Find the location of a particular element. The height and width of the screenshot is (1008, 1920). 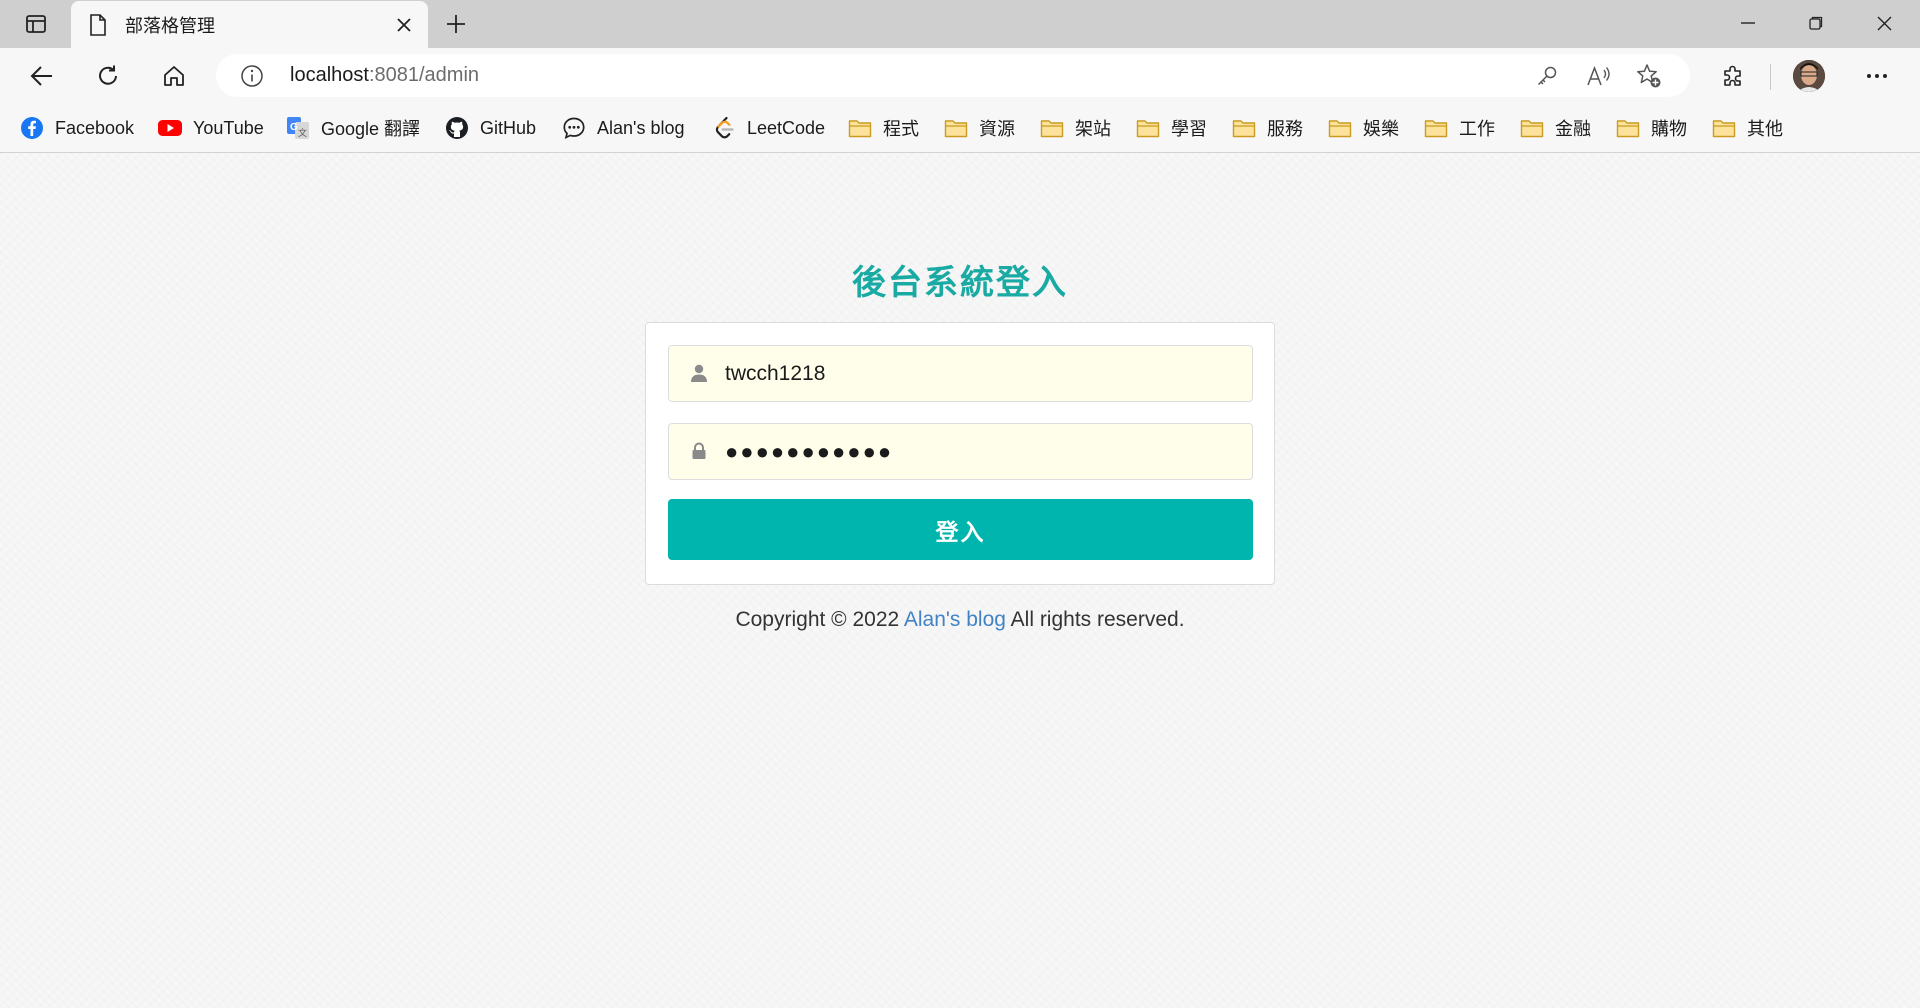

lock-icon is located at coordinates (699, 451).